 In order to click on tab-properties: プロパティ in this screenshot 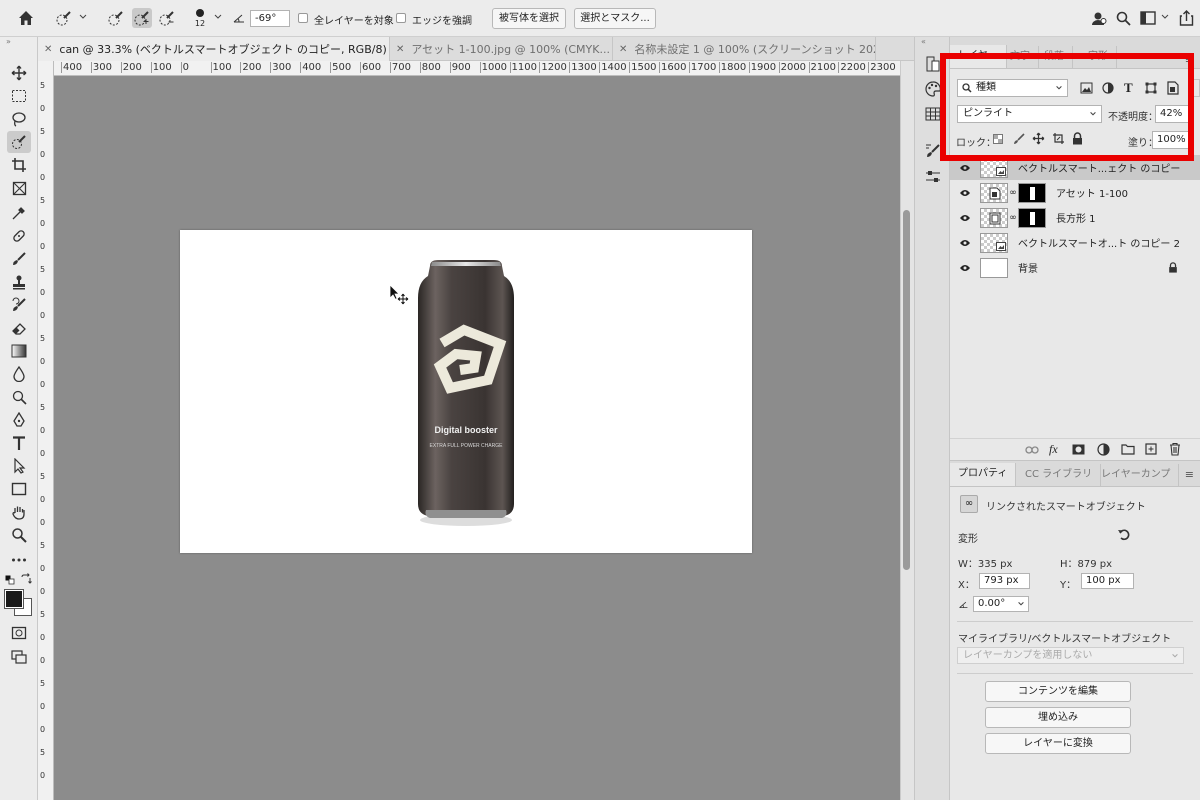, I will do `click(983, 474)`.